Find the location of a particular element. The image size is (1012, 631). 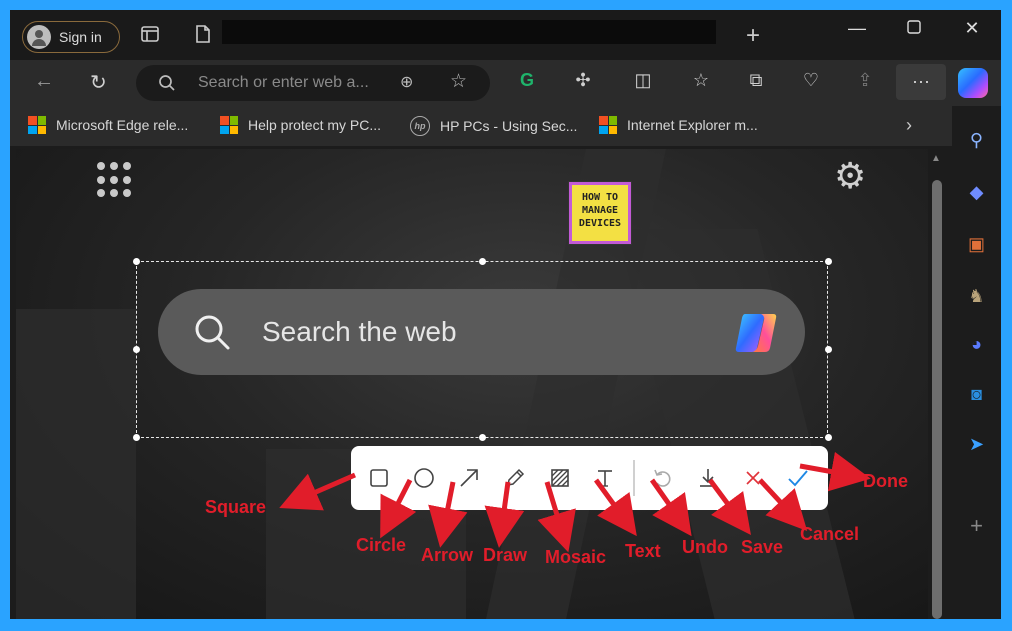

sidebar-games-icon: ♞ is located at coordinates (976, 296).